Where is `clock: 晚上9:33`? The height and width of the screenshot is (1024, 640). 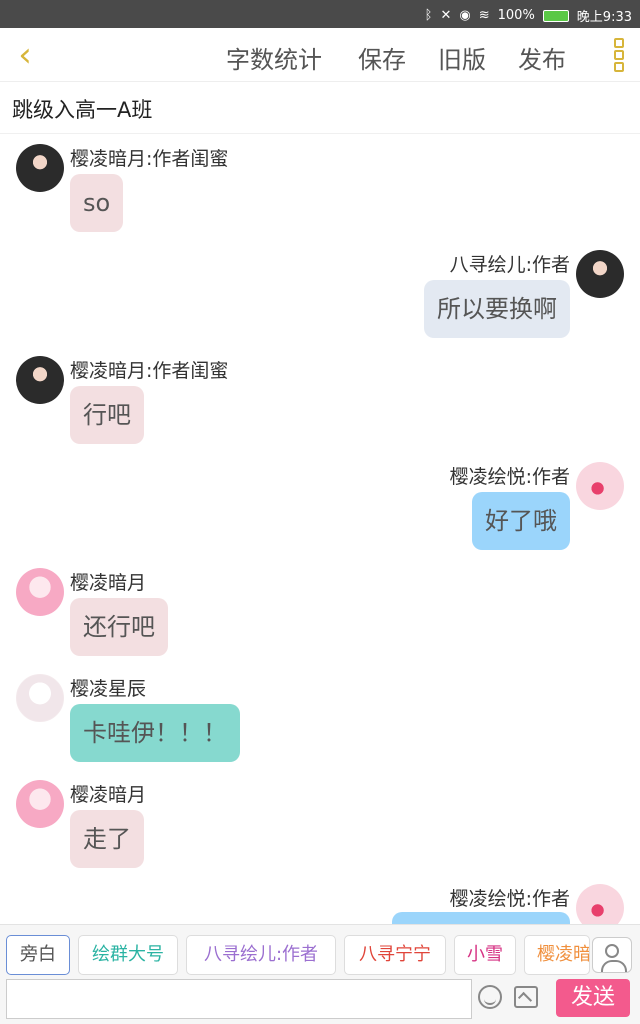 clock: 晚上9:33 is located at coordinates (604, 17).